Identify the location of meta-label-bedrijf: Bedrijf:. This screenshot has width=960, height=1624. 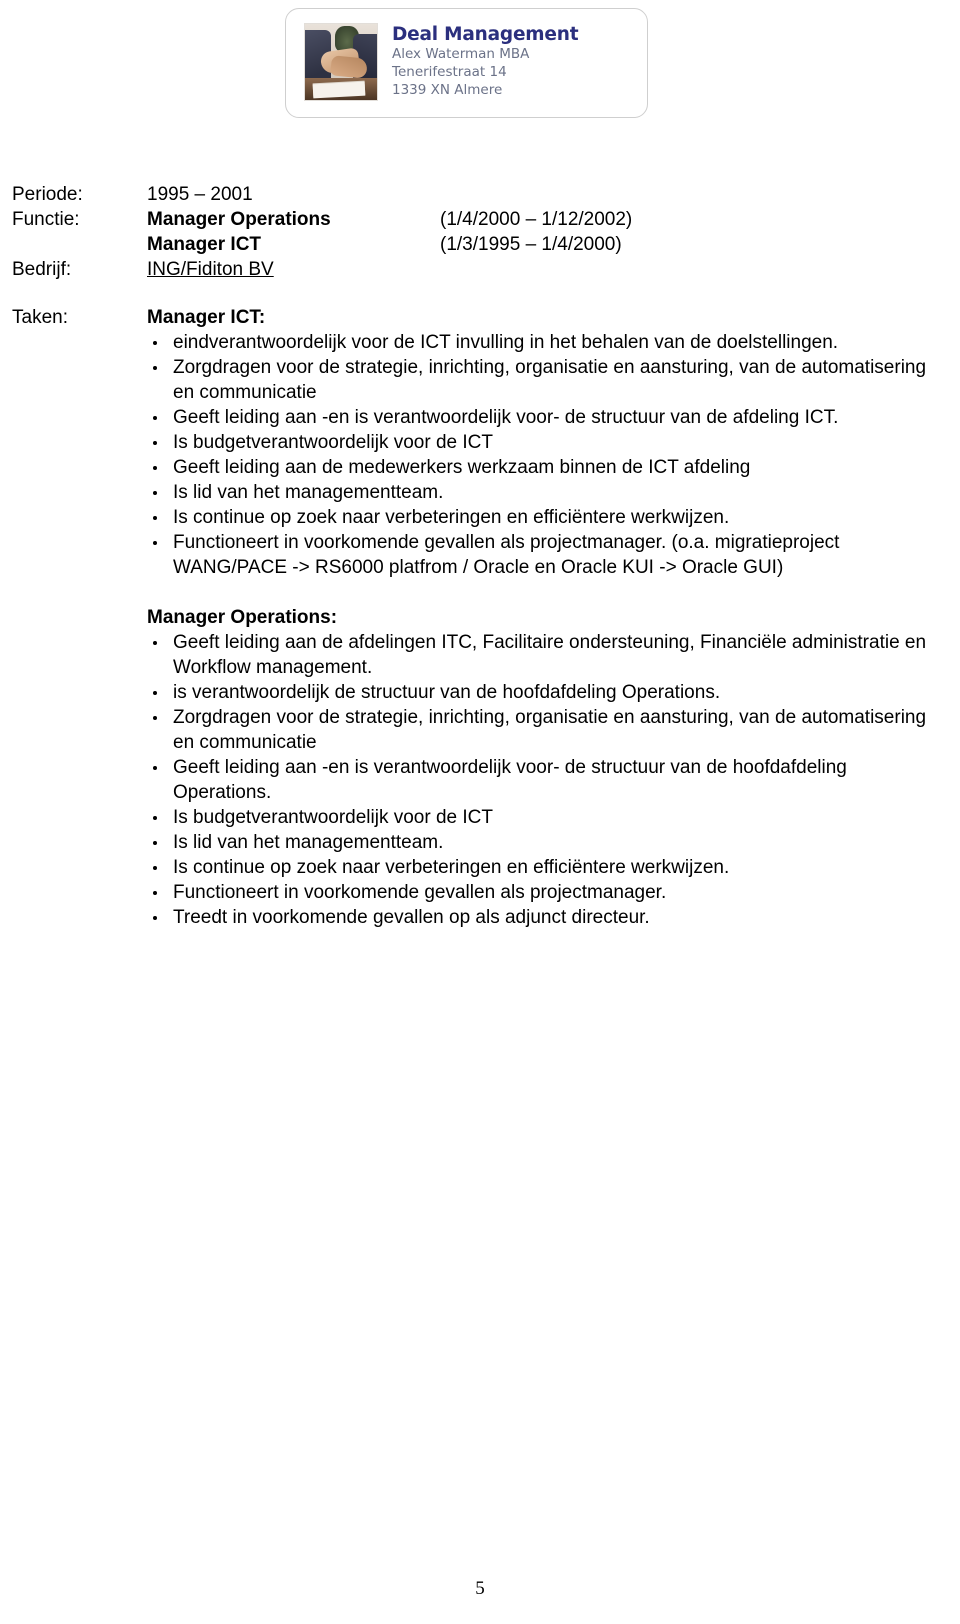
(42, 269).